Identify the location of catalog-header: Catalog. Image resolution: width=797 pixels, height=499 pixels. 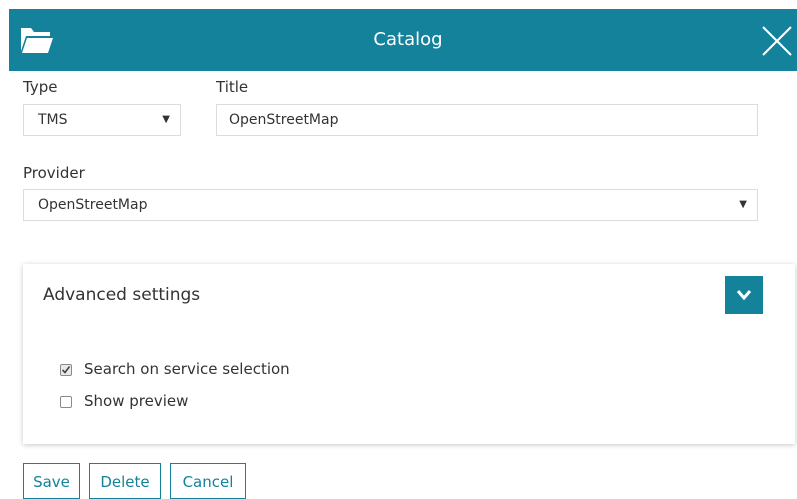
(403, 40).